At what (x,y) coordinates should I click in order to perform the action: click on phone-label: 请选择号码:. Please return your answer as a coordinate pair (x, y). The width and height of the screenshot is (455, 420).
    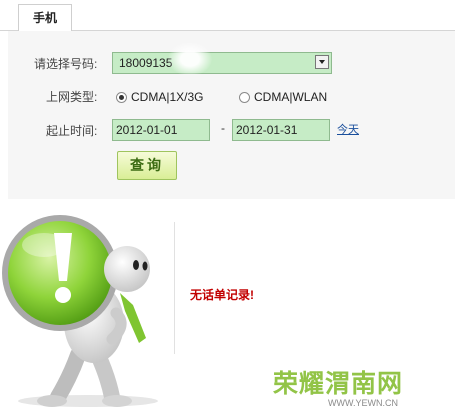
    Looking at the image, I should click on (66, 64).